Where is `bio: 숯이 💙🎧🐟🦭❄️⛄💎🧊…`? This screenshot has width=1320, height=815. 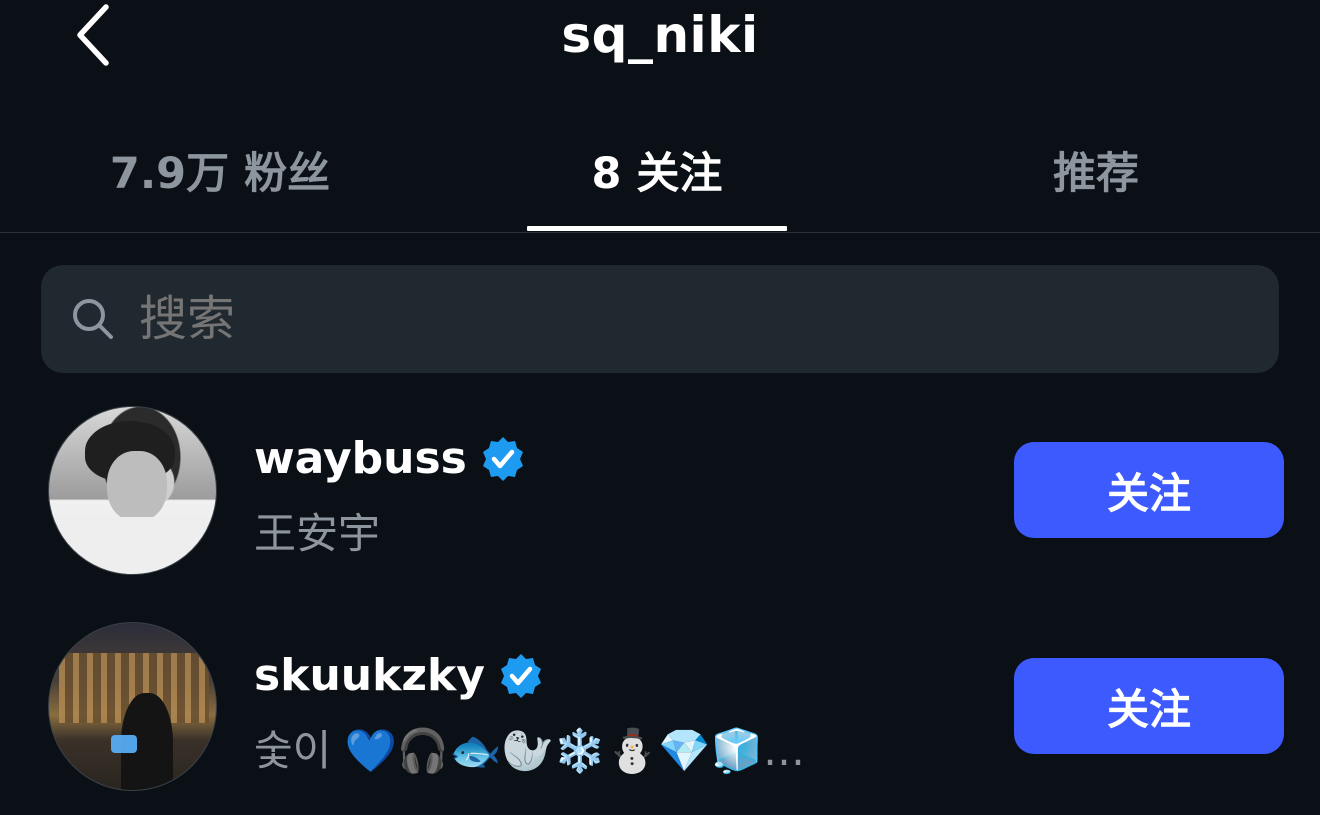 bio: 숯이 💙🎧🐟🦭❄️⛄💎🧊… is located at coordinates (529, 750).